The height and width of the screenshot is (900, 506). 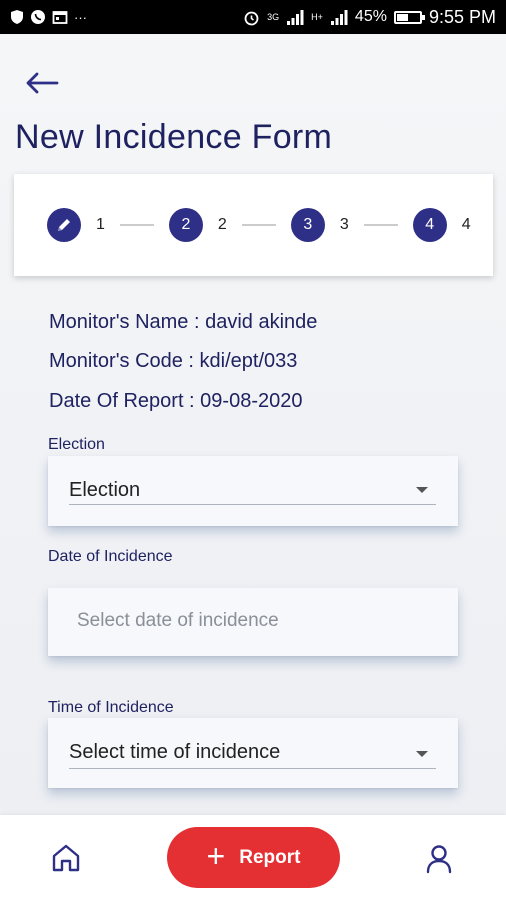 I want to click on network-type-2: H+, so click(x=317, y=16).